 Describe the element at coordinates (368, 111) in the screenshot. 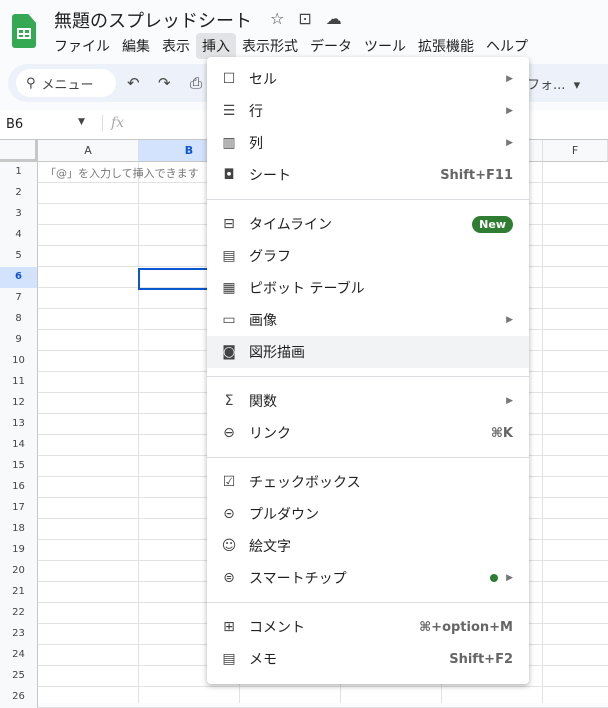

I see `menu-item-row: ☰ 行 ▶` at that location.